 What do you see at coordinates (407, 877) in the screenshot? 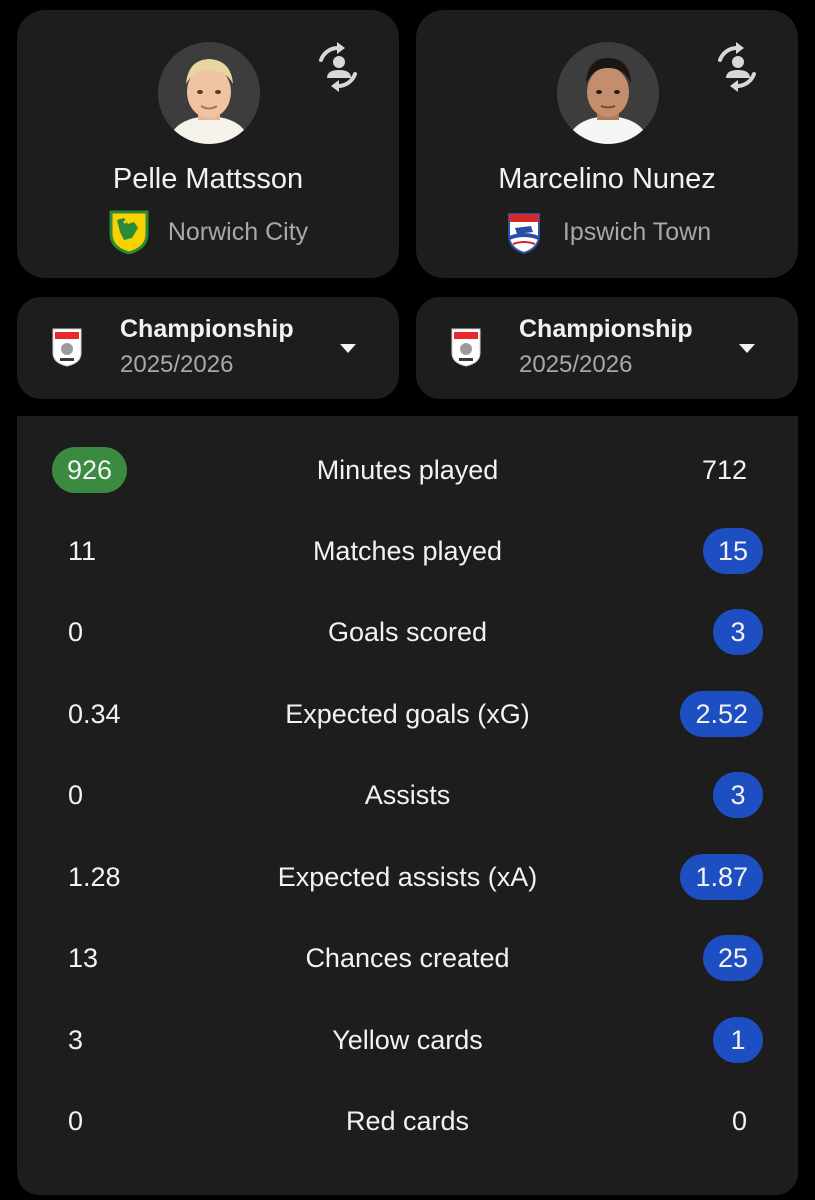
I see `stat-row: 1.28 Expected assists (xA) 1.87` at bounding box center [407, 877].